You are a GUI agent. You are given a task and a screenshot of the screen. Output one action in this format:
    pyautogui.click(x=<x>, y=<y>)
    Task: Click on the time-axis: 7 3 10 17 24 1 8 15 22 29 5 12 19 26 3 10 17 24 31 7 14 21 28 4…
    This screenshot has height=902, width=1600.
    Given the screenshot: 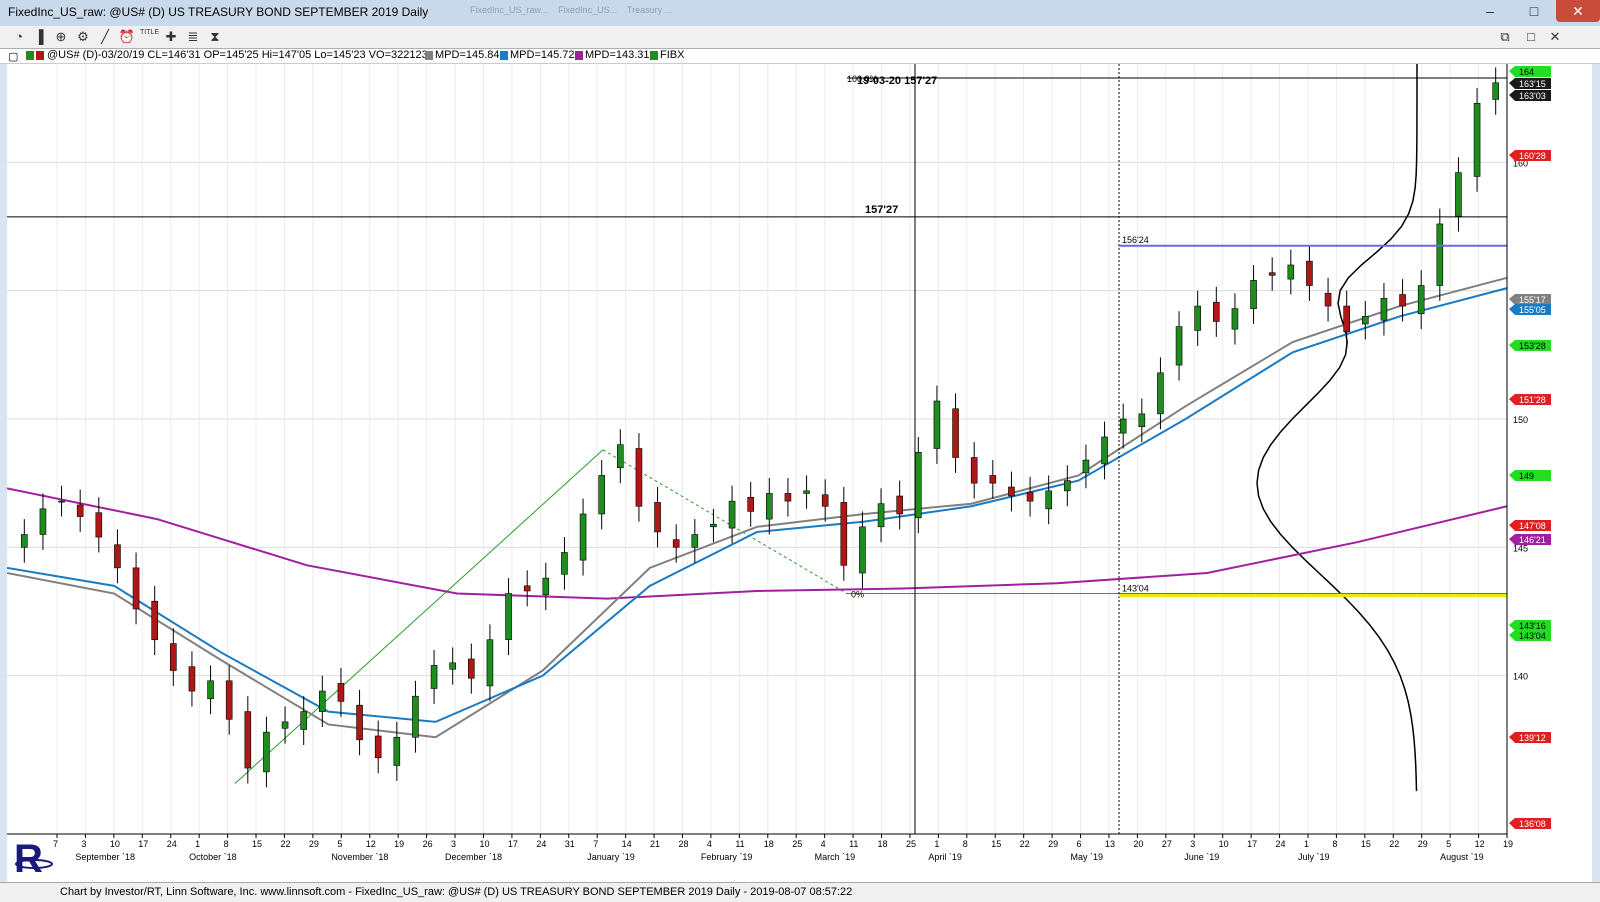 What is the action you would take?
    pyautogui.click(x=783, y=848)
    